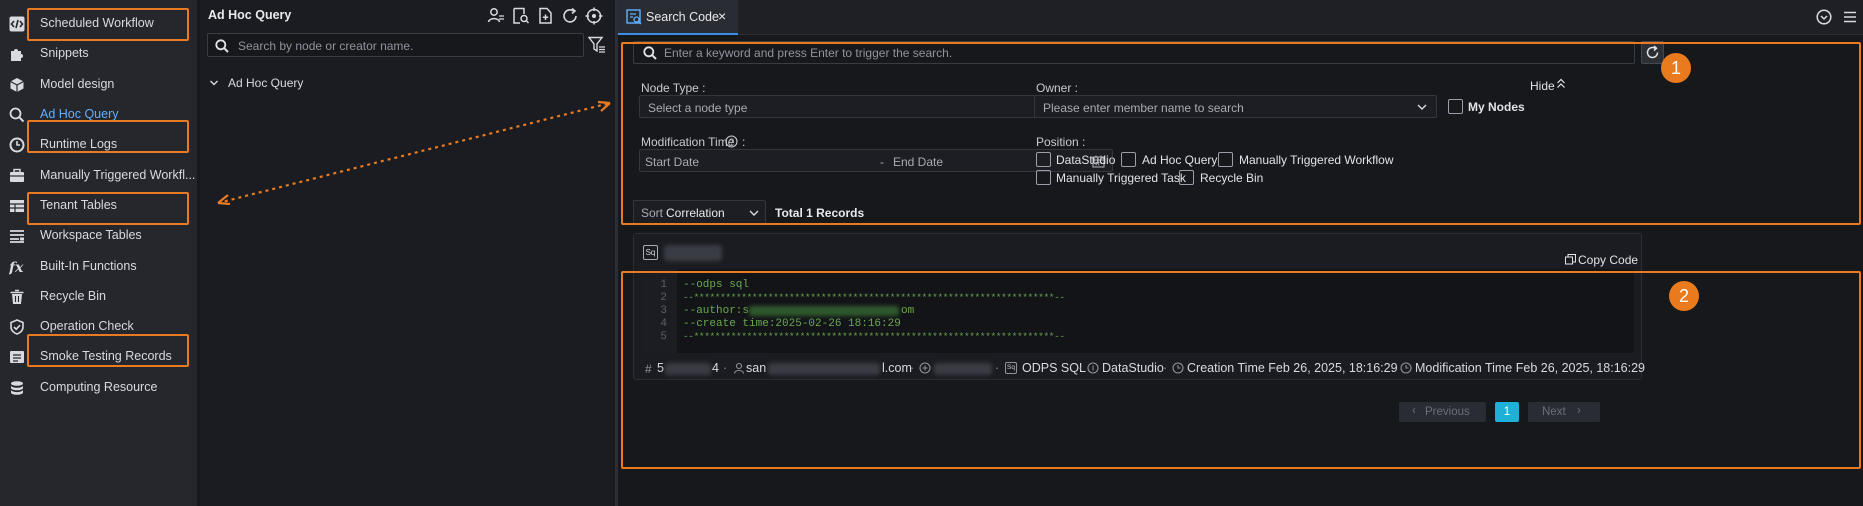 Image resolution: width=1863 pixels, height=506 pixels. What do you see at coordinates (1054, 368) in the screenshot?
I see `node-type-value: ODPS SQL` at bounding box center [1054, 368].